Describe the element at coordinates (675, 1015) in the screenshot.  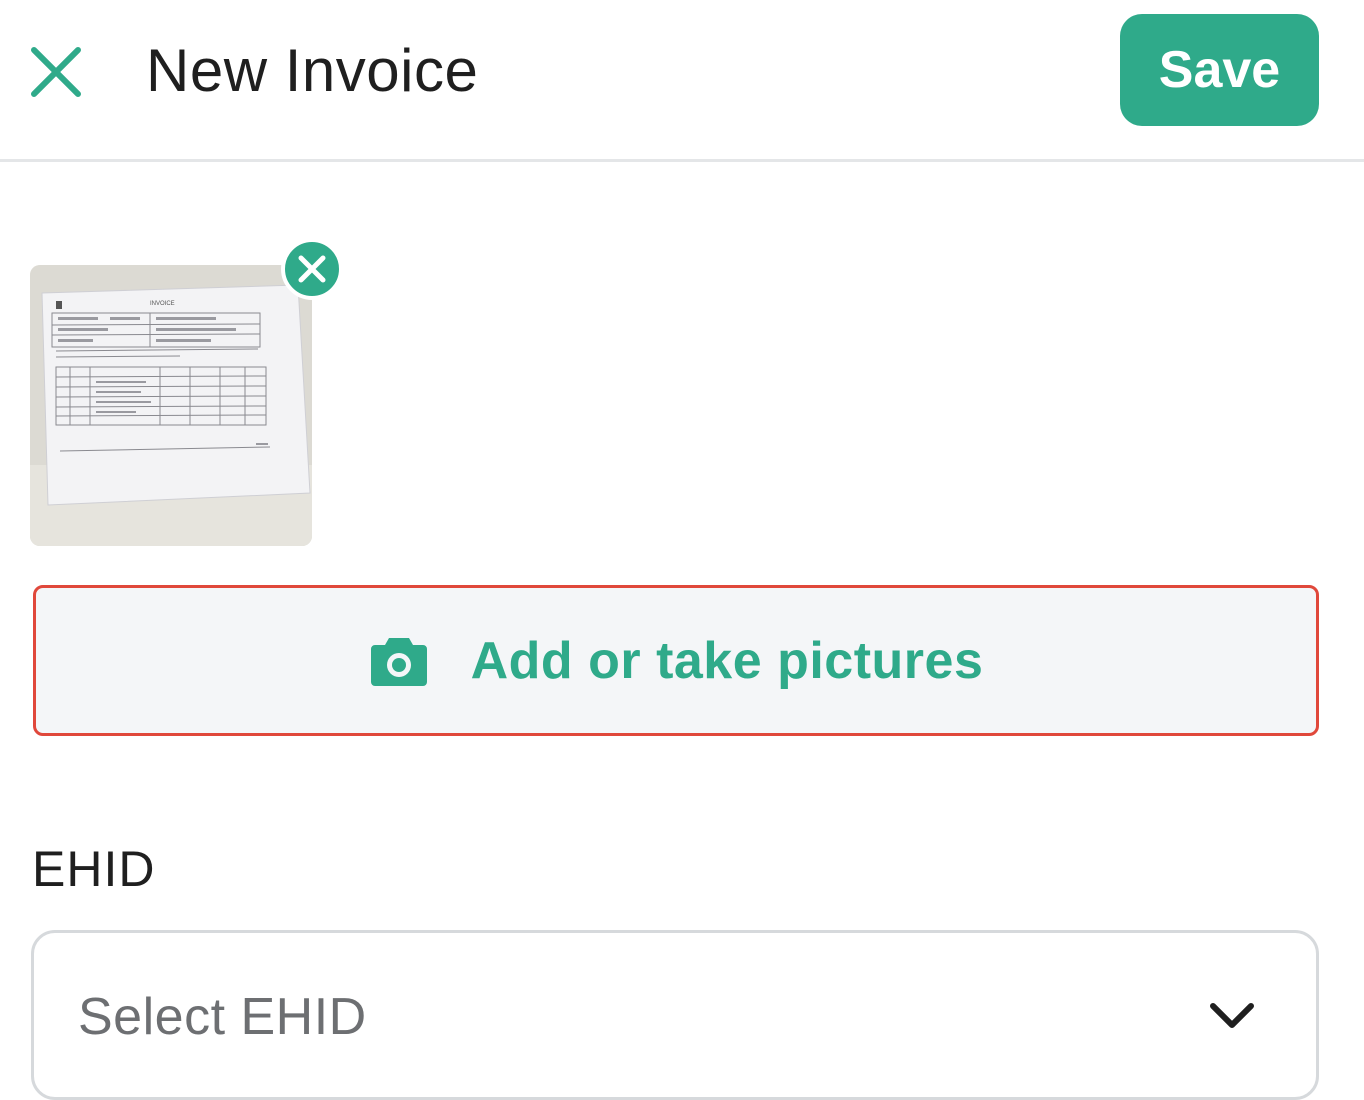
I see `ehid-select: Select EHID` at that location.